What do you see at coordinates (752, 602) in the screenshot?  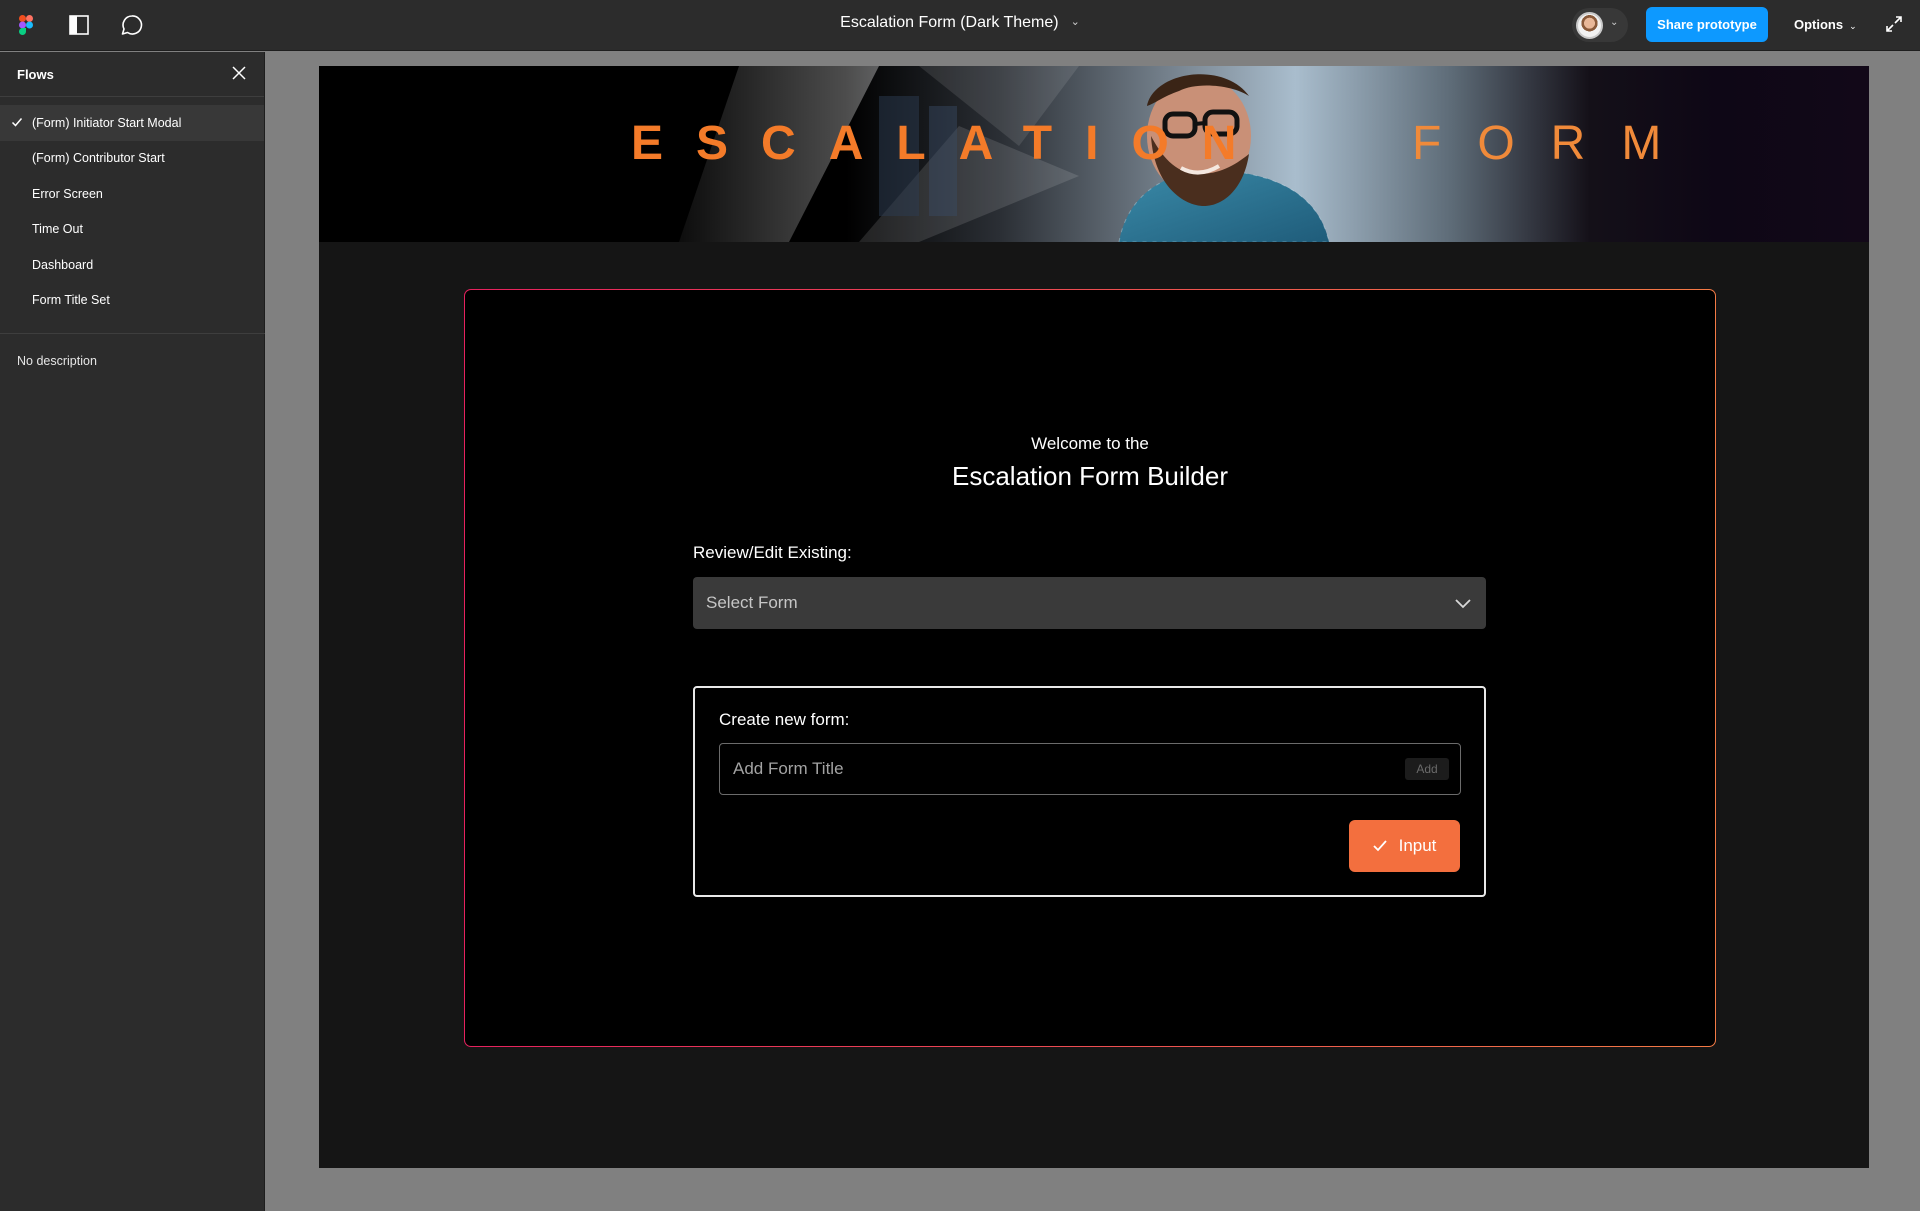 I see `select-value: Select Form` at bounding box center [752, 602].